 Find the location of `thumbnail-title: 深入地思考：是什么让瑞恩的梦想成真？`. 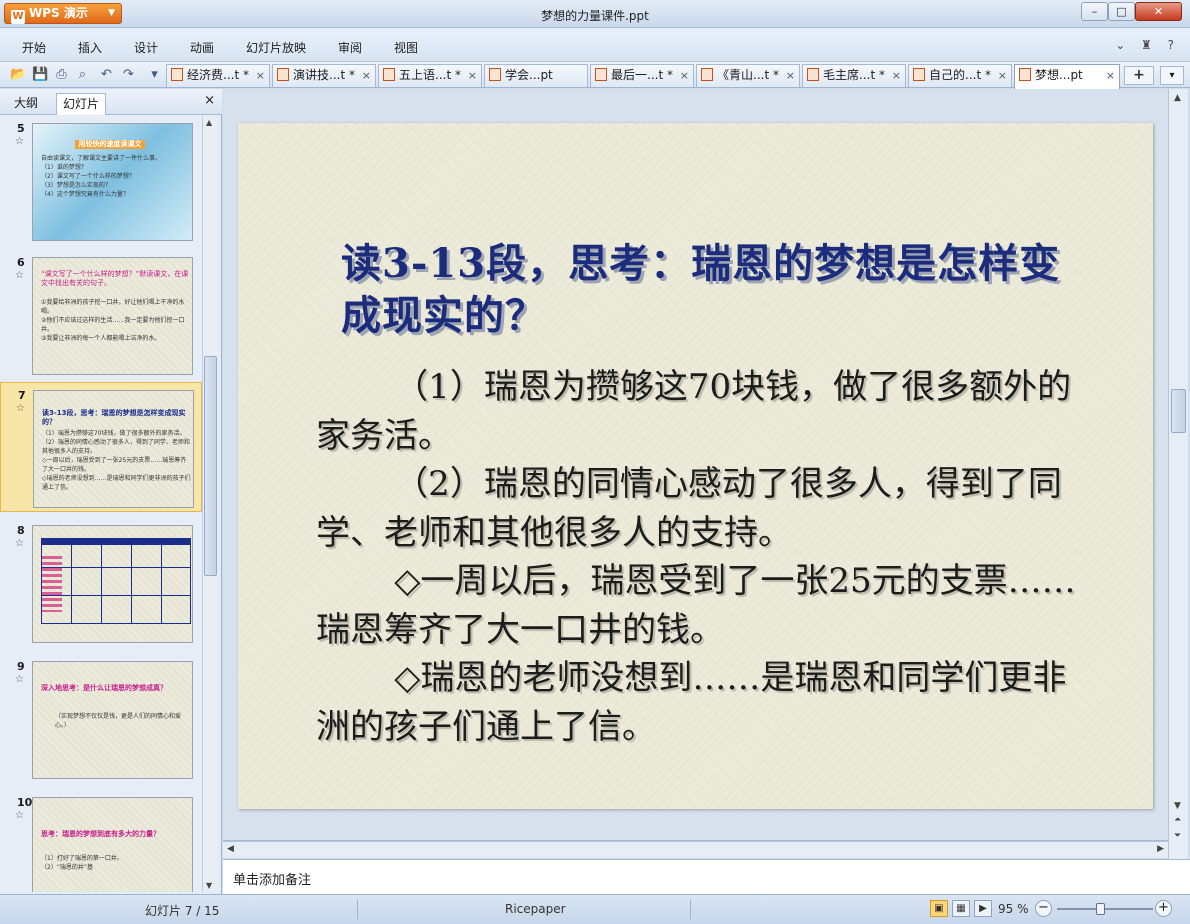

thumbnail-title: 深入地思考：是什么让瑞恩的梦想成真？ is located at coordinates (104, 688).